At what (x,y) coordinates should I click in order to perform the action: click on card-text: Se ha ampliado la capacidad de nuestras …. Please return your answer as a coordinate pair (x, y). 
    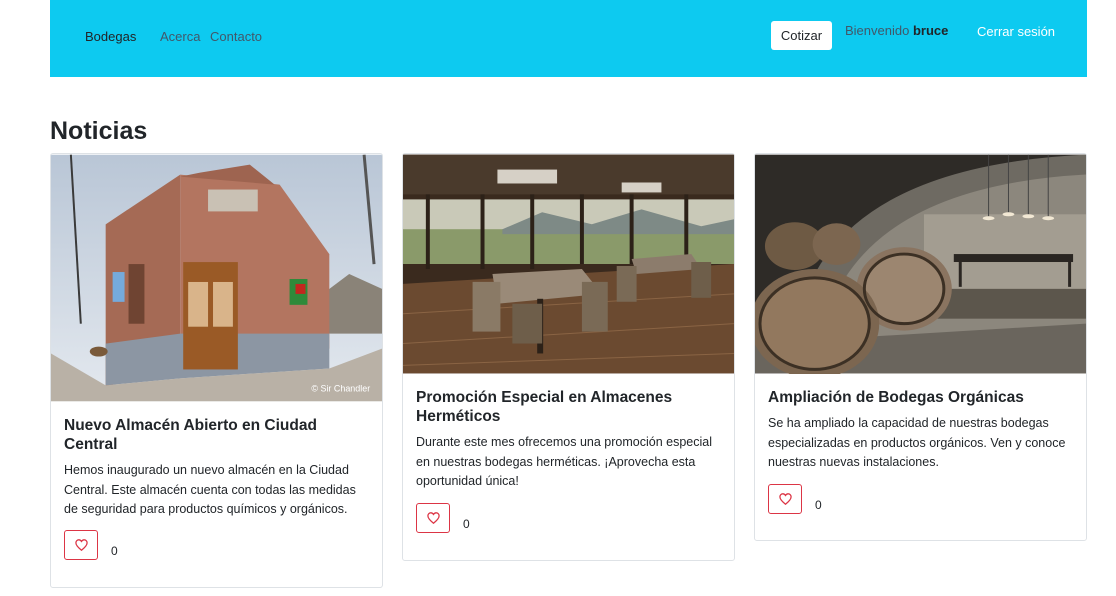
    Looking at the image, I should click on (917, 442).